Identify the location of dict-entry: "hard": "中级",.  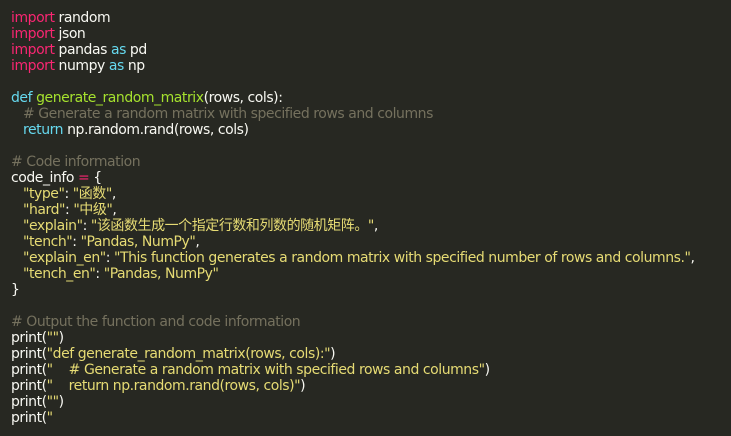
(371, 210).